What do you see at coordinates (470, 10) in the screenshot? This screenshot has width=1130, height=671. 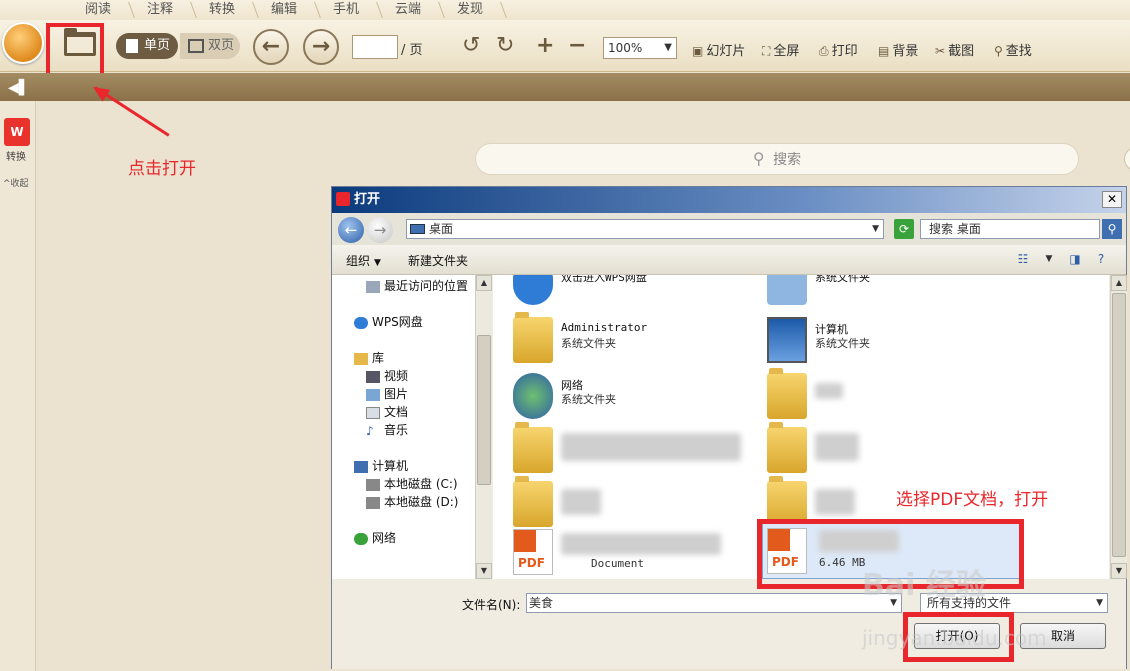 I see `tab-discover: 发现` at bounding box center [470, 10].